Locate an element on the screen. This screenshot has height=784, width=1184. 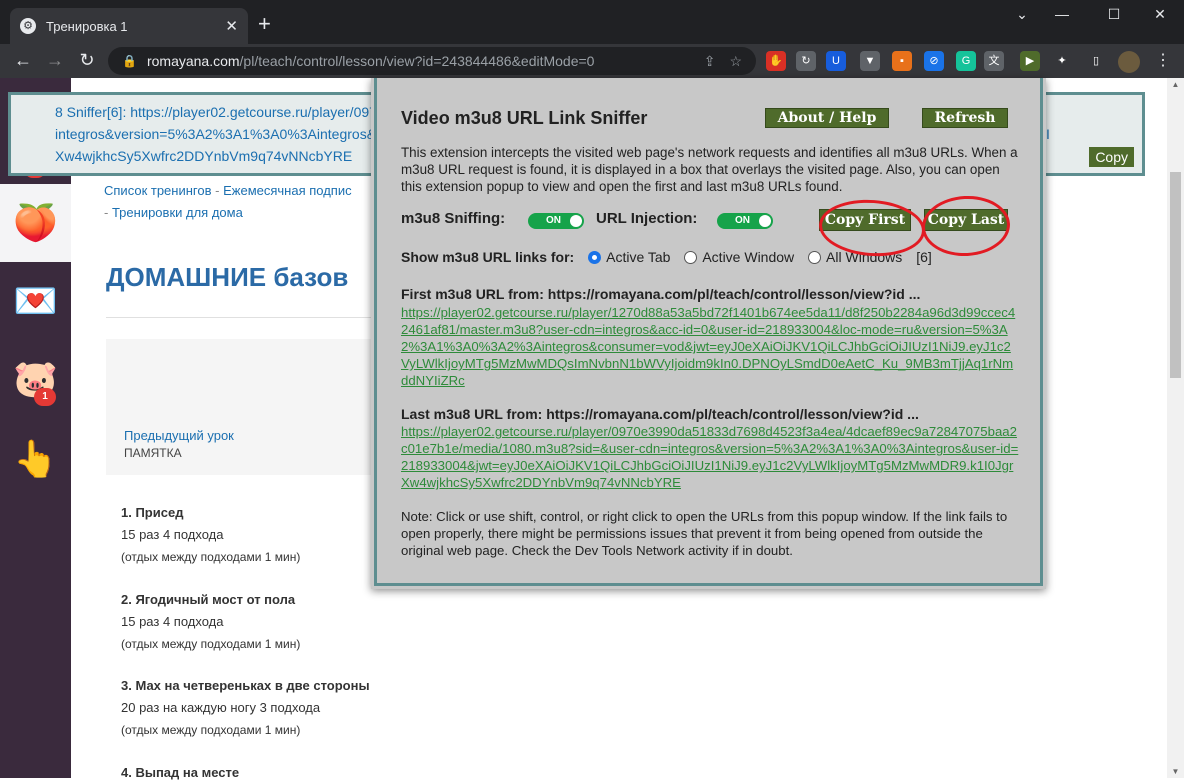
crumb-trainings-list: Список тренингов is located at coordinates (158, 190).